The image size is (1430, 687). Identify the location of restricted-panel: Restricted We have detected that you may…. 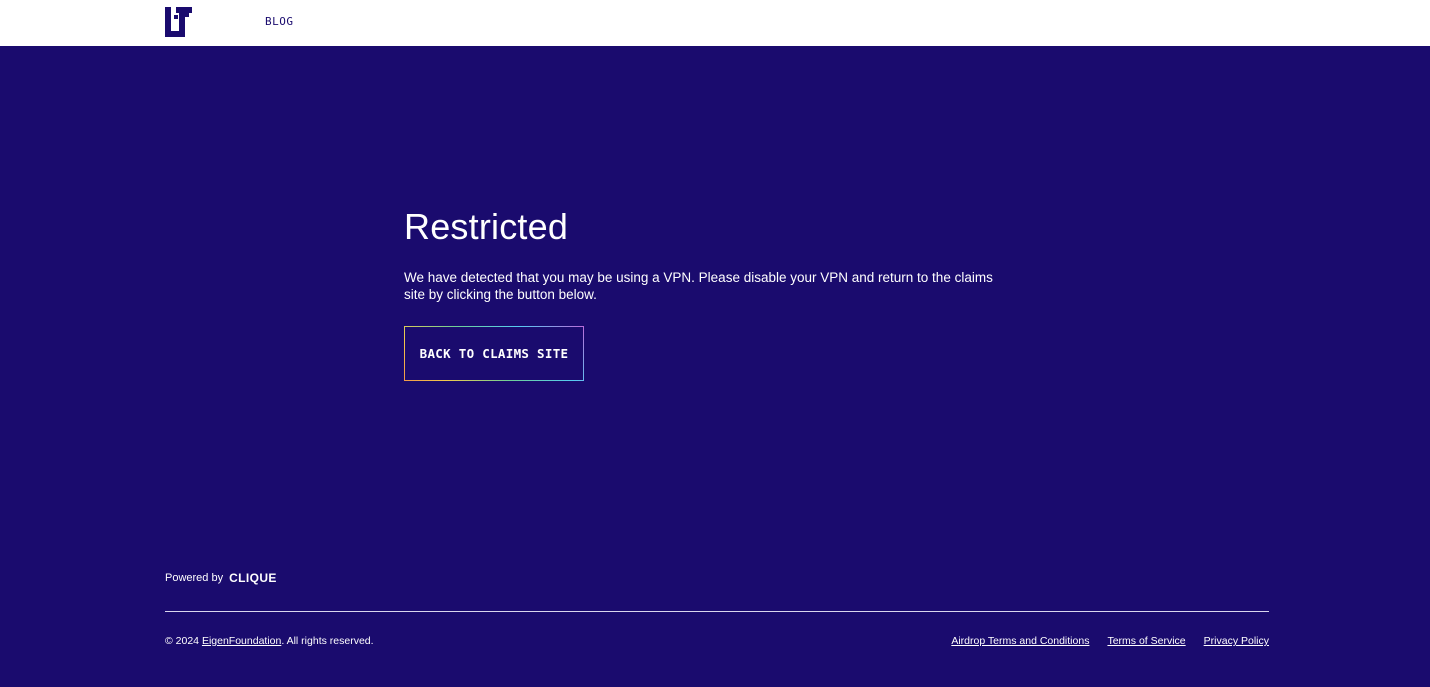
(714, 293).